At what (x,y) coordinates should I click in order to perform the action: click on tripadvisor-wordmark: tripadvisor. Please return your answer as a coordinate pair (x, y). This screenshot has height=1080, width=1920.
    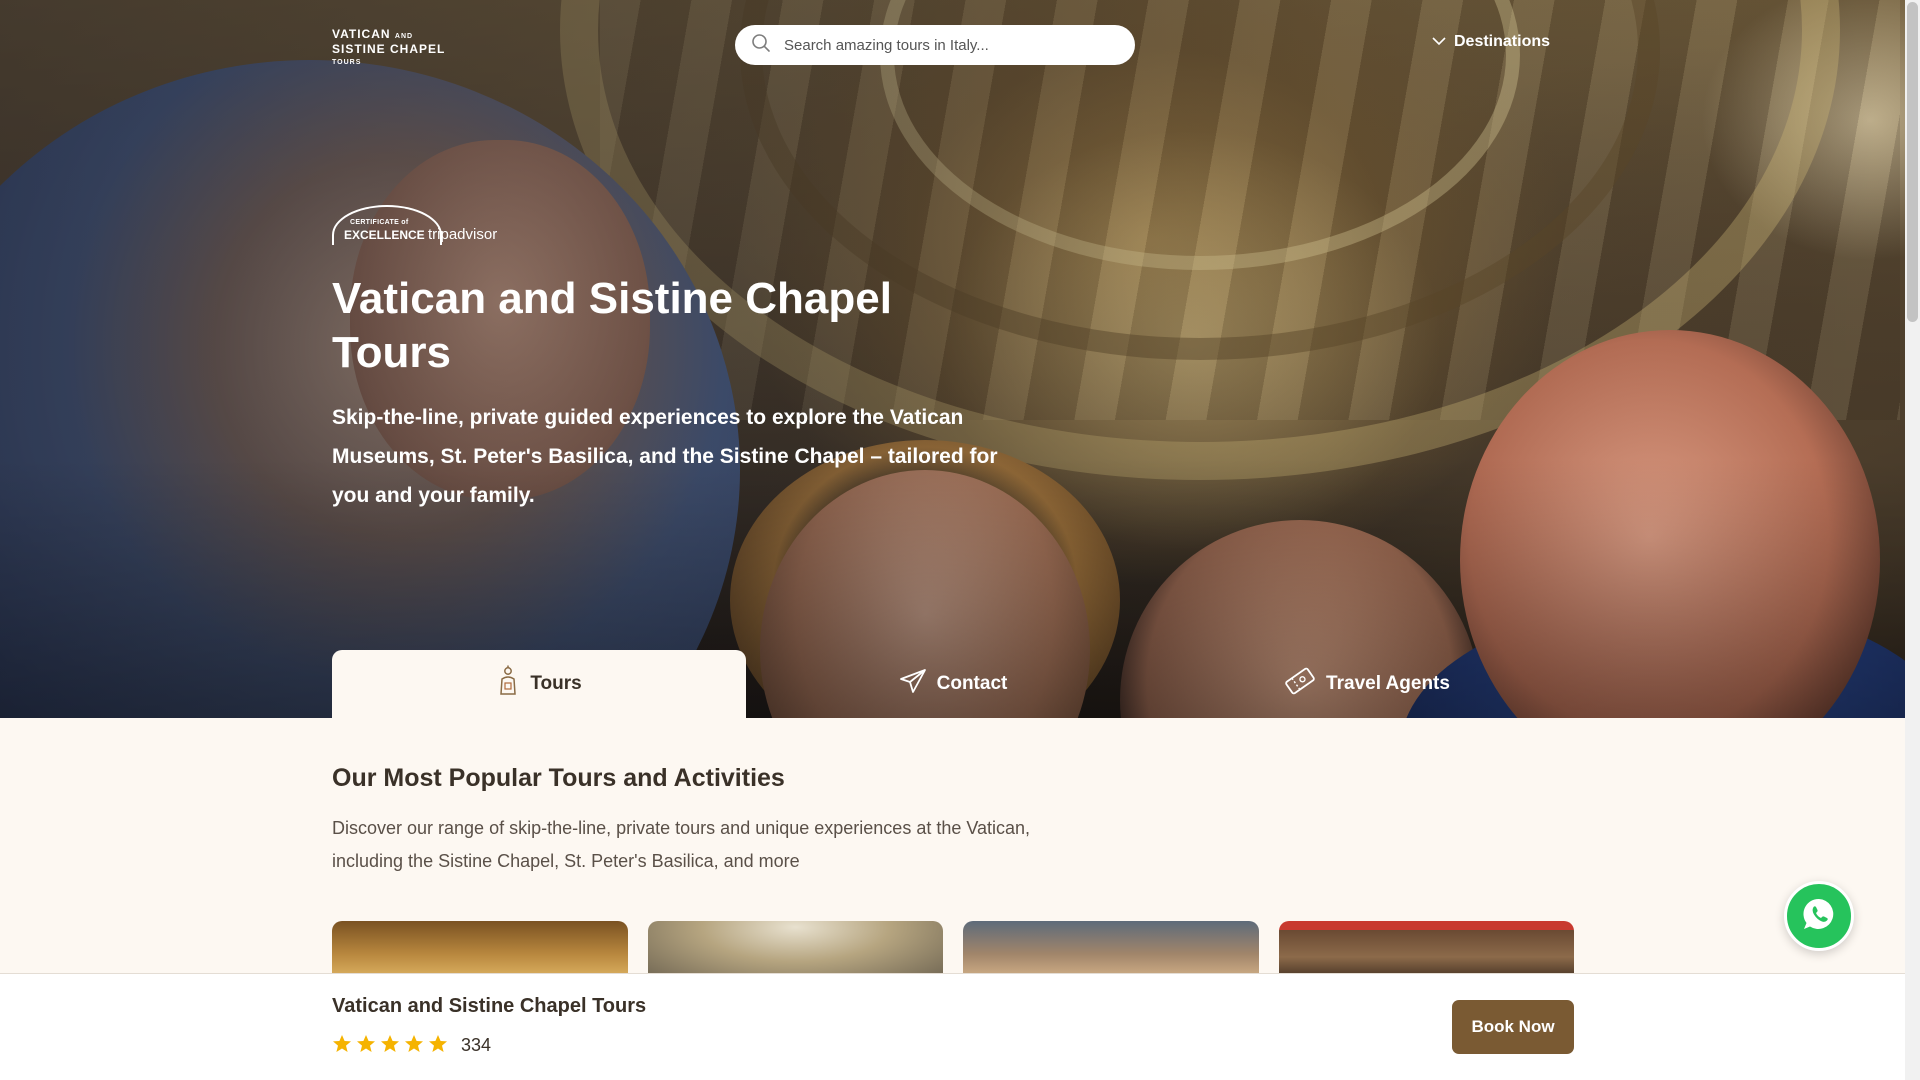
    Looking at the image, I should click on (463, 234).